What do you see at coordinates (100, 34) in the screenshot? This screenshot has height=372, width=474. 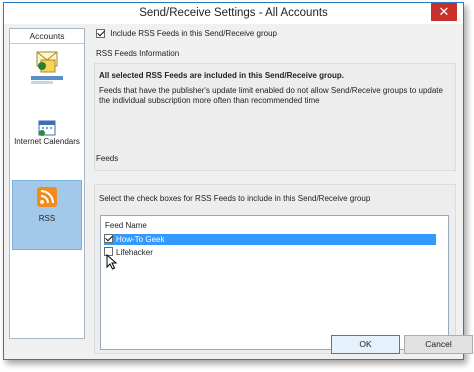 I see `include-rss-checkbox` at bounding box center [100, 34].